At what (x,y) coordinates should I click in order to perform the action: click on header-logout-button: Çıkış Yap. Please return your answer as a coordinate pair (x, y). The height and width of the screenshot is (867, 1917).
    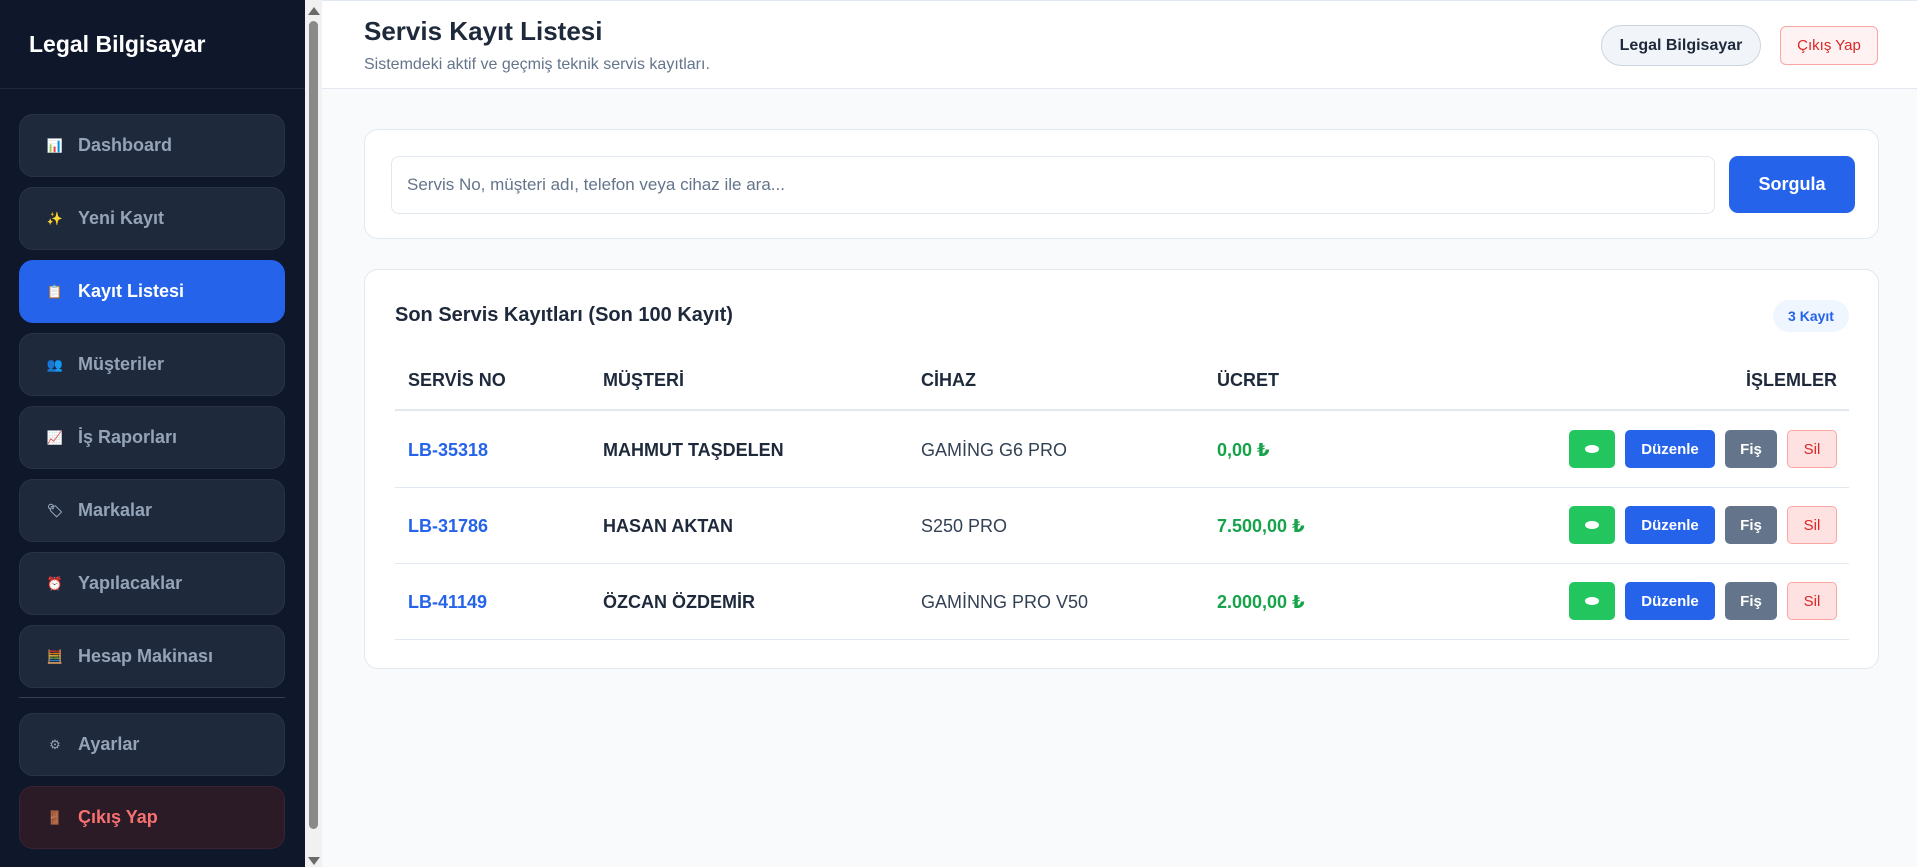
    Looking at the image, I should click on (1829, 45).